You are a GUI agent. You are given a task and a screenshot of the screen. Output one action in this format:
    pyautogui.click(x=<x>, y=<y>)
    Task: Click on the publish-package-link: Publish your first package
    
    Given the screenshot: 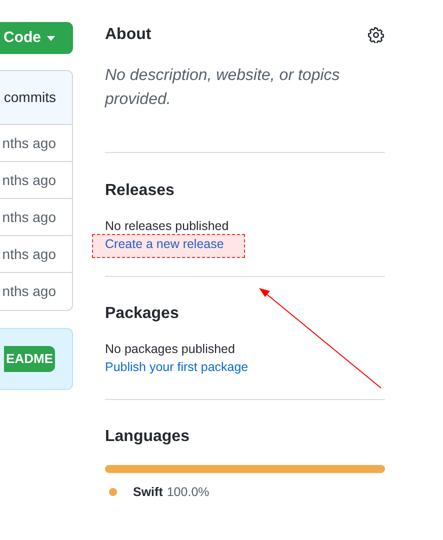 What is the action you would take?
    pyautogui.click(x=176, y=367)
    